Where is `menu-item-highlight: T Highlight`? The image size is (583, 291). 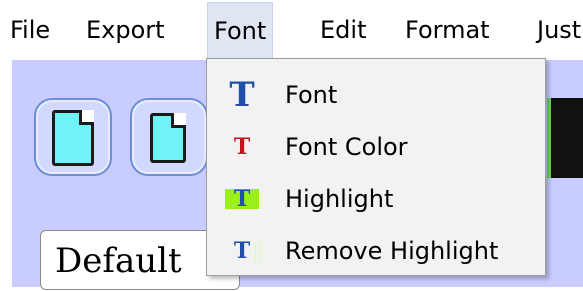
menu-item-highlight: T Highlight is located at coordinates (376, 199).